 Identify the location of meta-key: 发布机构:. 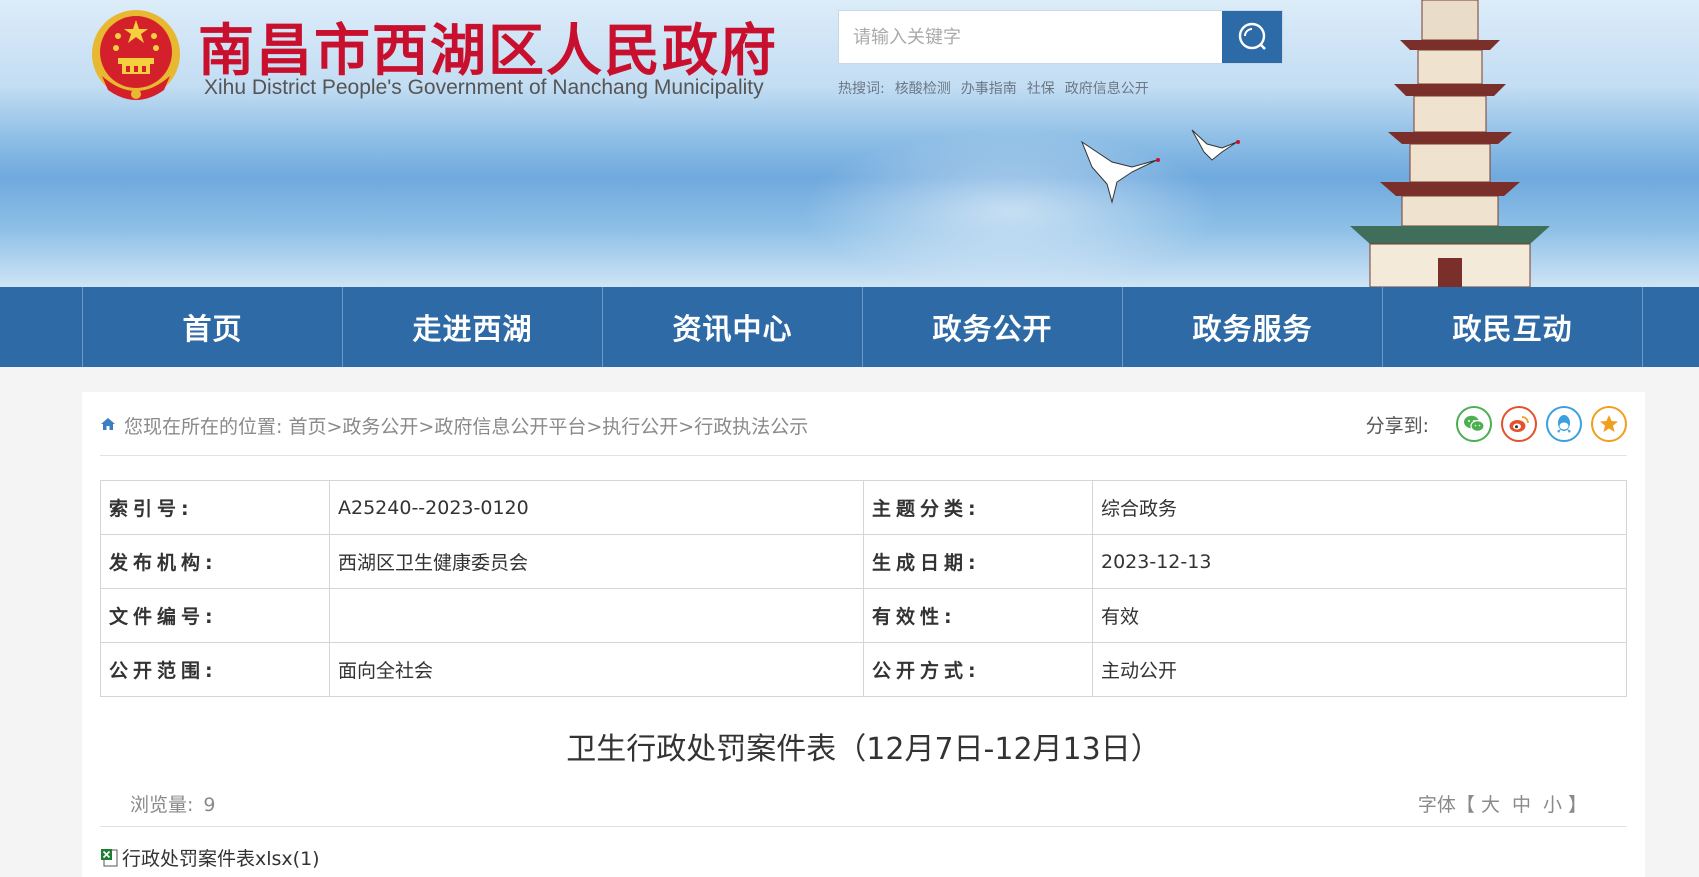
(215, 561).